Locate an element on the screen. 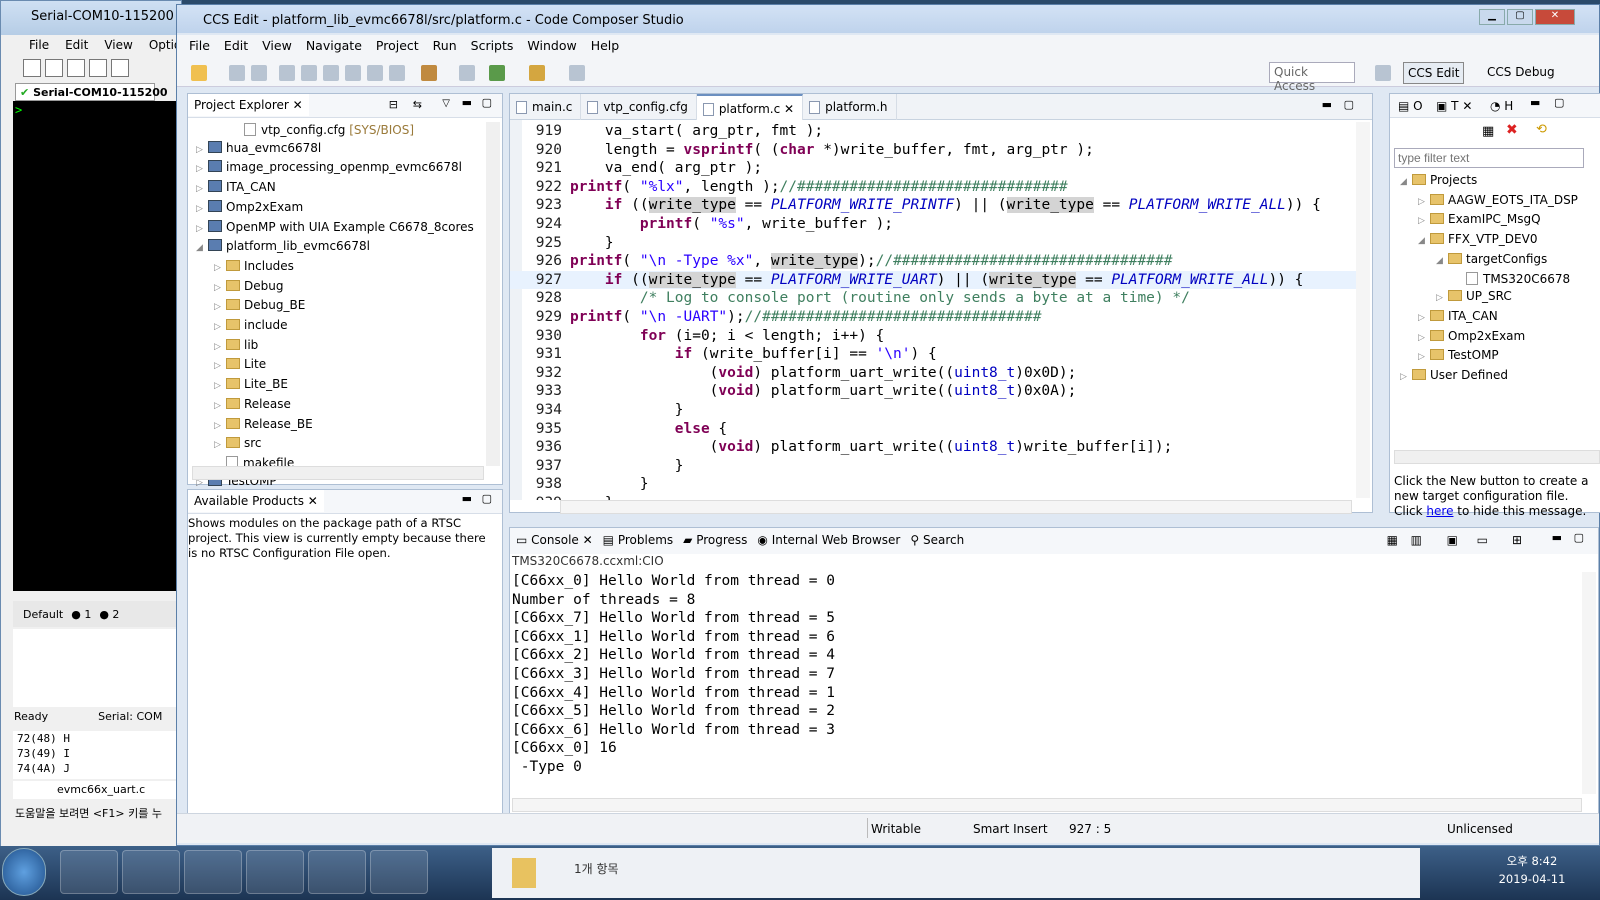 This screenshot has height=900, width=1600. editor-tab: platform.c ✕ is located at coordinates (750, 107).